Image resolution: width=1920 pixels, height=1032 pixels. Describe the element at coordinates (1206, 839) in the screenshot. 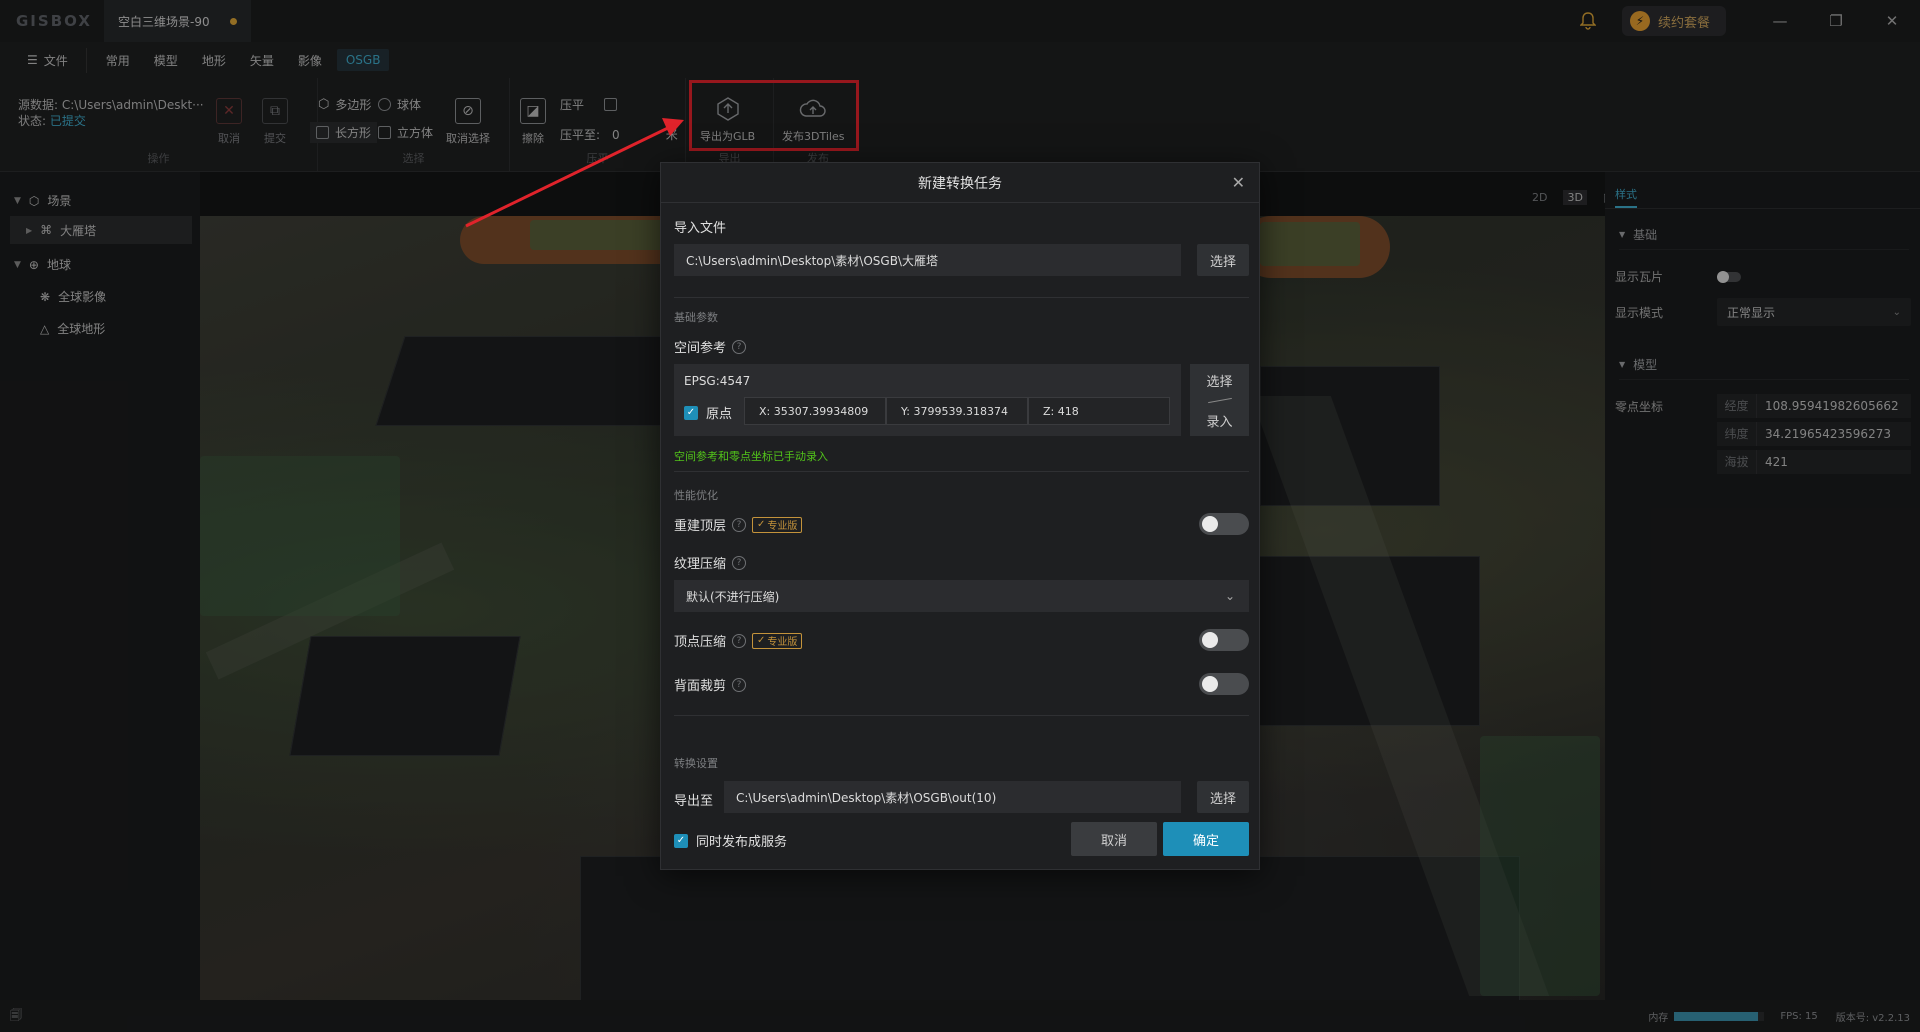

I see `confirm-button: 确定` at that location.